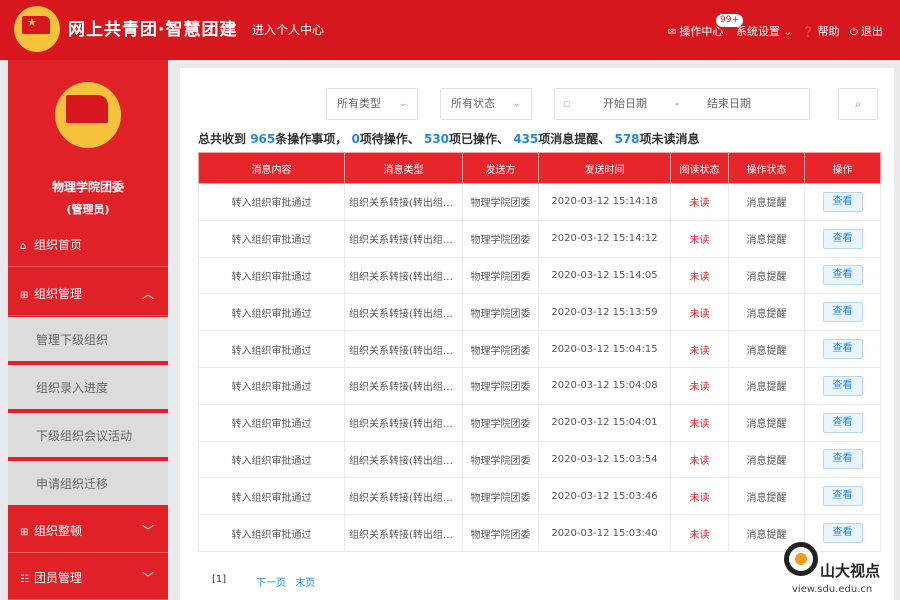  Describe the element at coordinates (271, 168) in the screenshot. I see `col-header-content: 消息内容` at that location.